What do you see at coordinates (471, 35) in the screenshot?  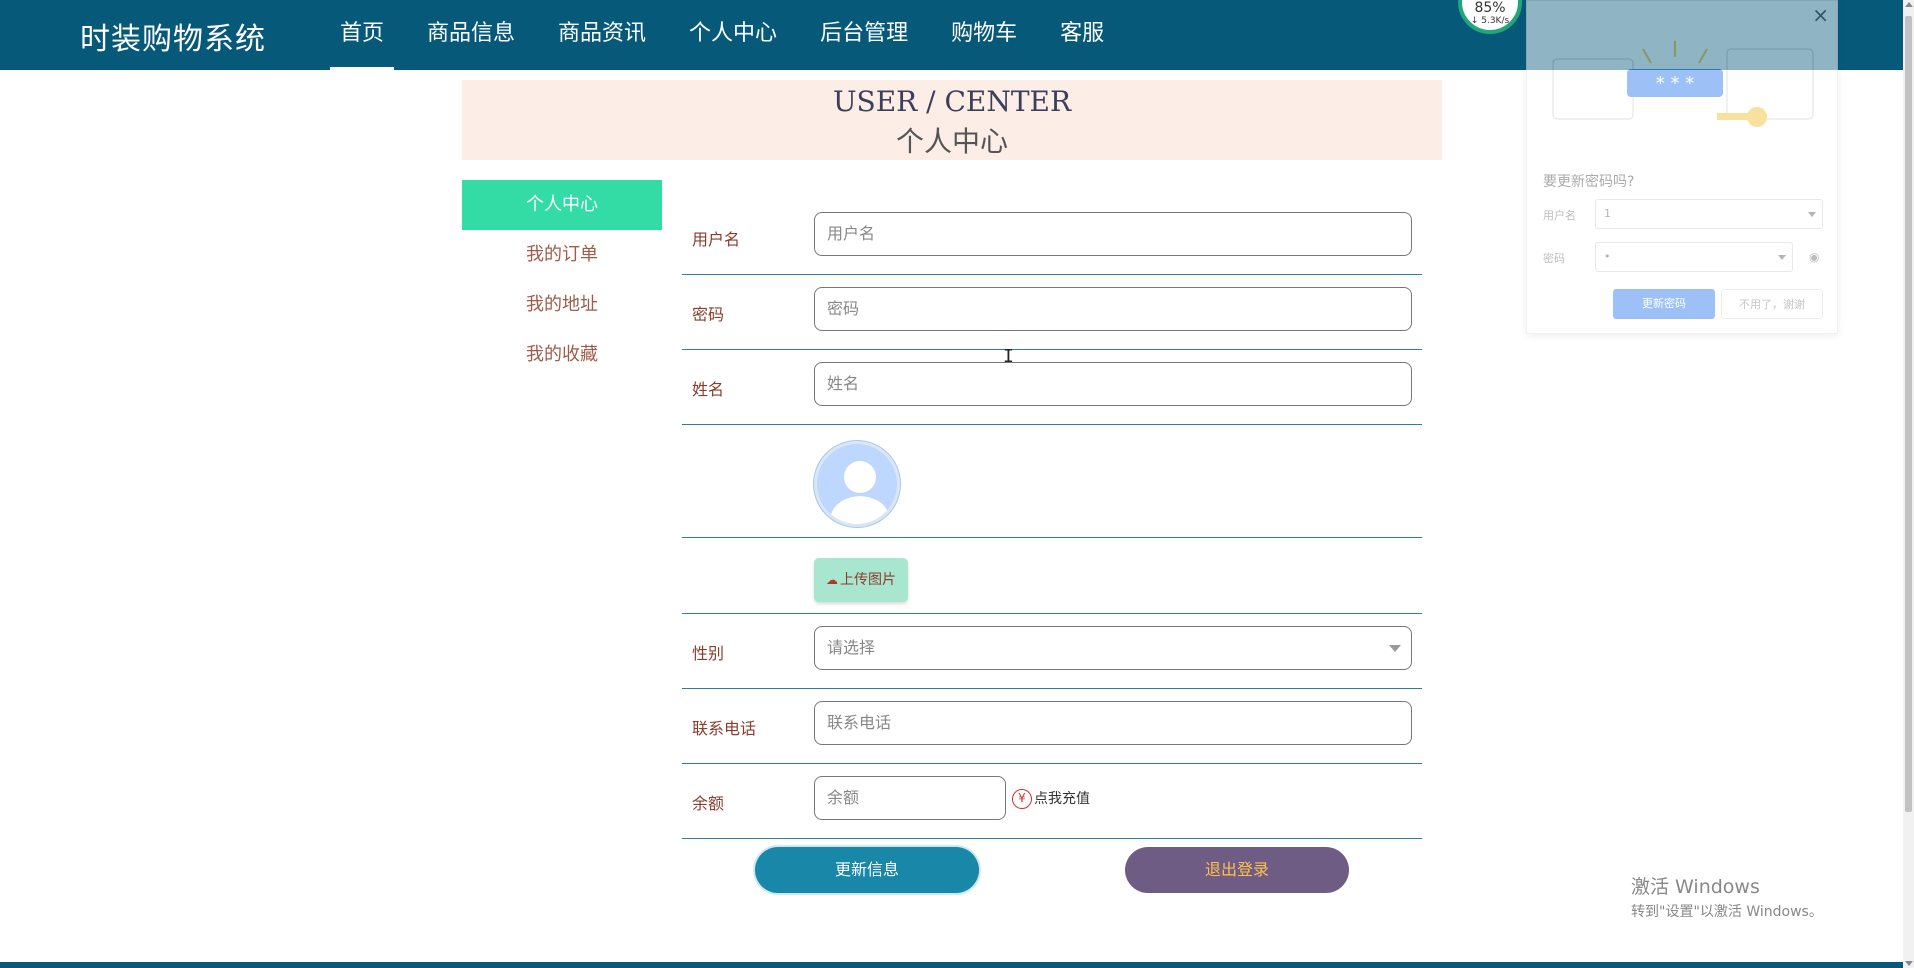 I see `nav-products: 商品信息` at bounding box center [471, 35].